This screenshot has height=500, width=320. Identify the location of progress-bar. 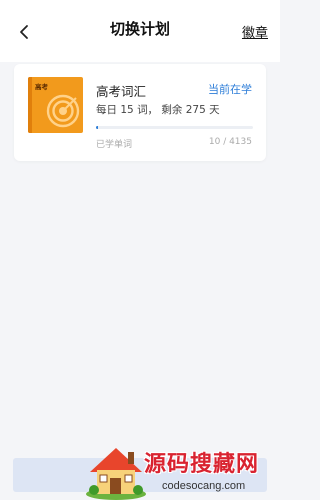
(174, 127).